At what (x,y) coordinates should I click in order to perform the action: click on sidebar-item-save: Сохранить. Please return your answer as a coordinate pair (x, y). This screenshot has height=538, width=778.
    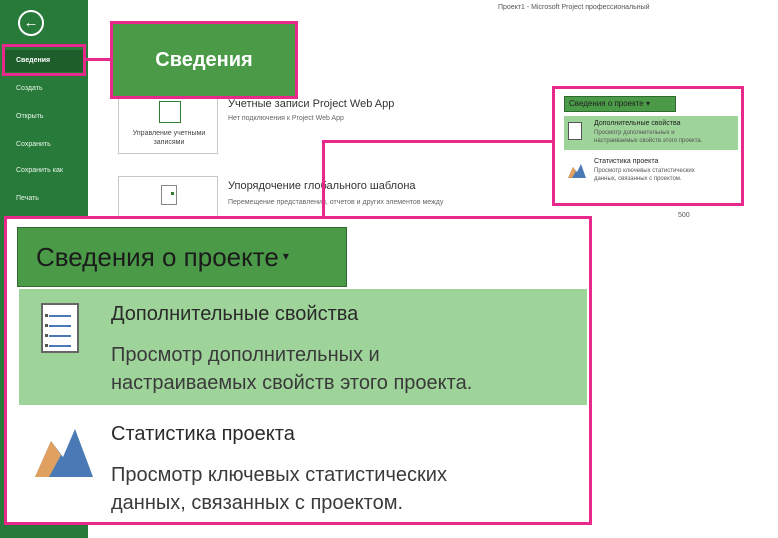
    Looking at the image, I should click on (33, 144).